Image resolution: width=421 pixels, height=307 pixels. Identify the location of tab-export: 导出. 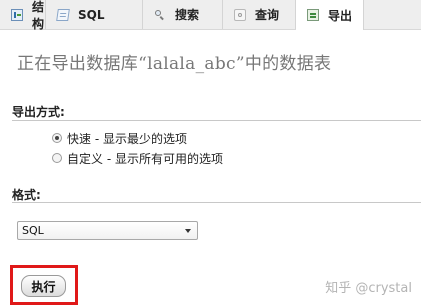
(330, 15).